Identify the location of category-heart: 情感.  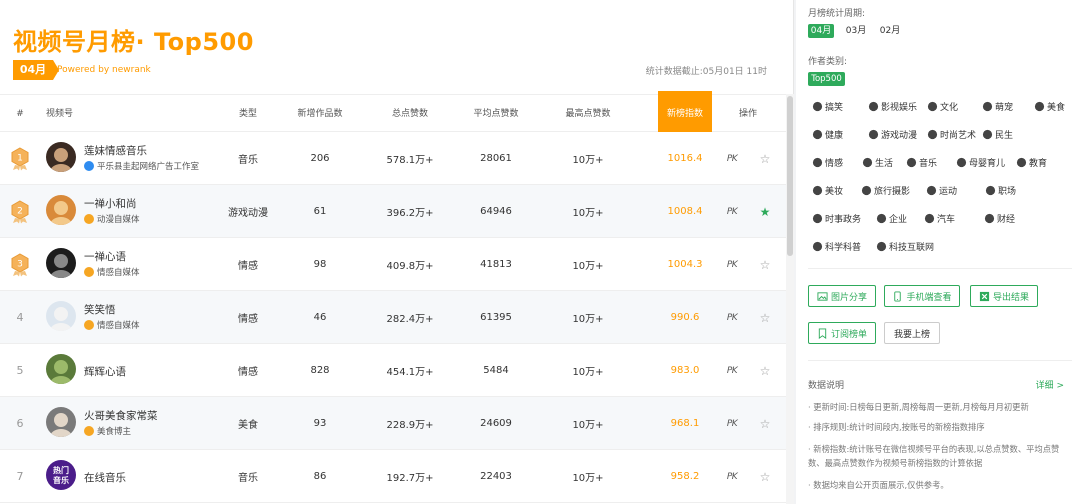
(827, 162).